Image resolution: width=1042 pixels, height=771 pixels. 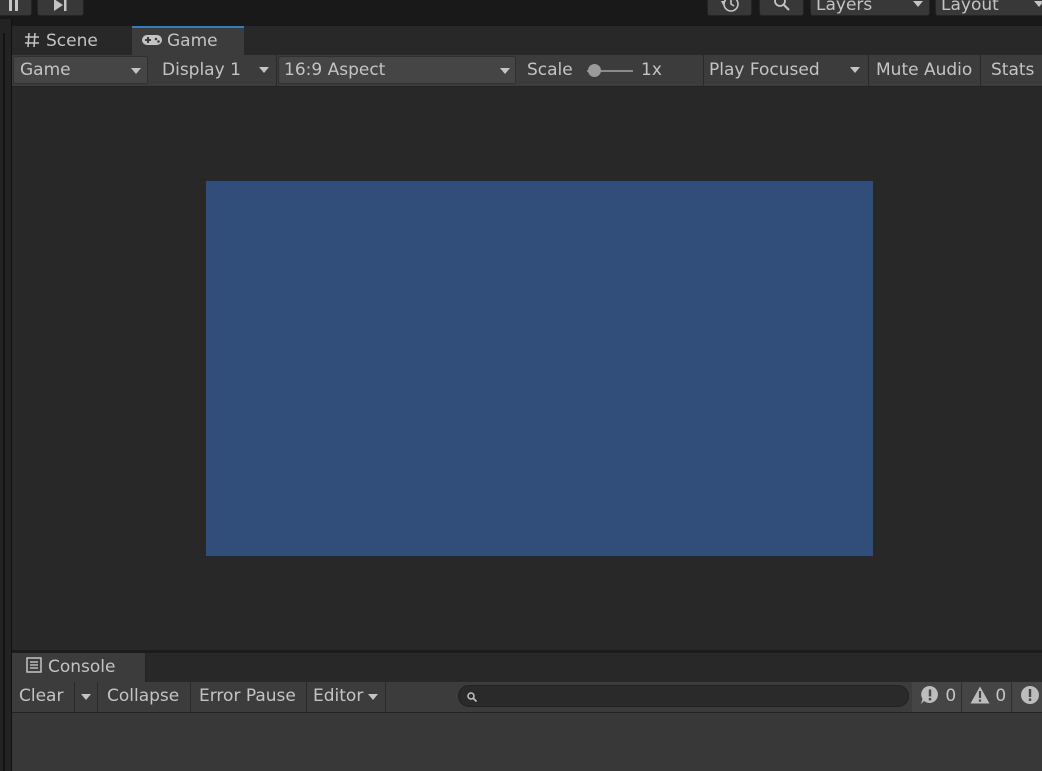 What do you see at coordinates (980, 695) in the screenshot?
I see `warning-icon` at bounding box center [980, 695].